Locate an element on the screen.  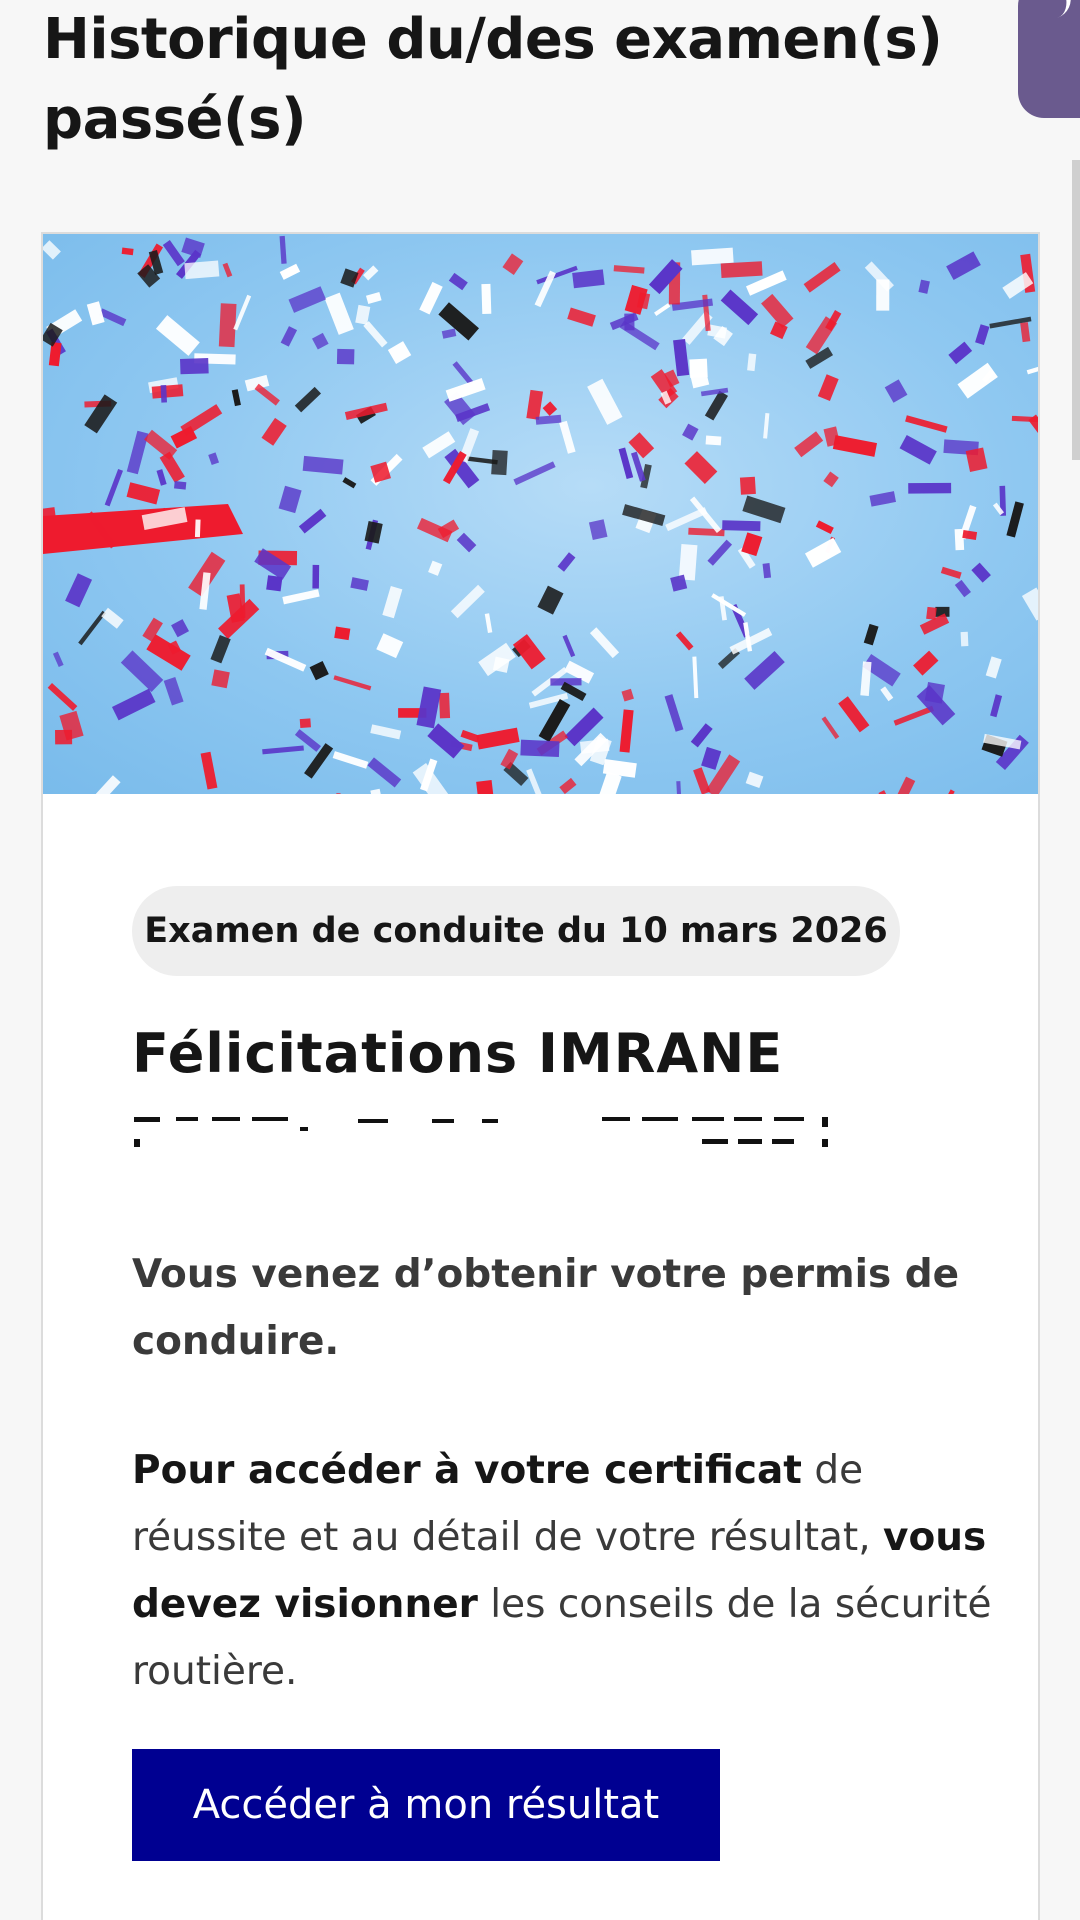
page-title: Historique du/des examen(s) passé(s) is located at coordinates (493, 79).